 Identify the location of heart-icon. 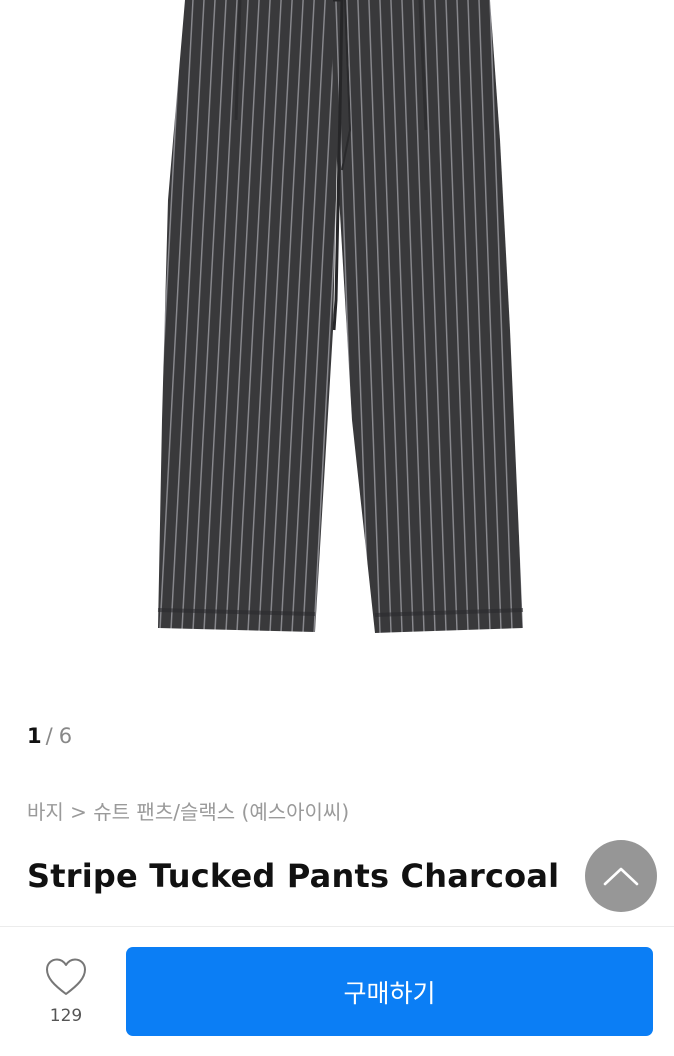
(66, 976).